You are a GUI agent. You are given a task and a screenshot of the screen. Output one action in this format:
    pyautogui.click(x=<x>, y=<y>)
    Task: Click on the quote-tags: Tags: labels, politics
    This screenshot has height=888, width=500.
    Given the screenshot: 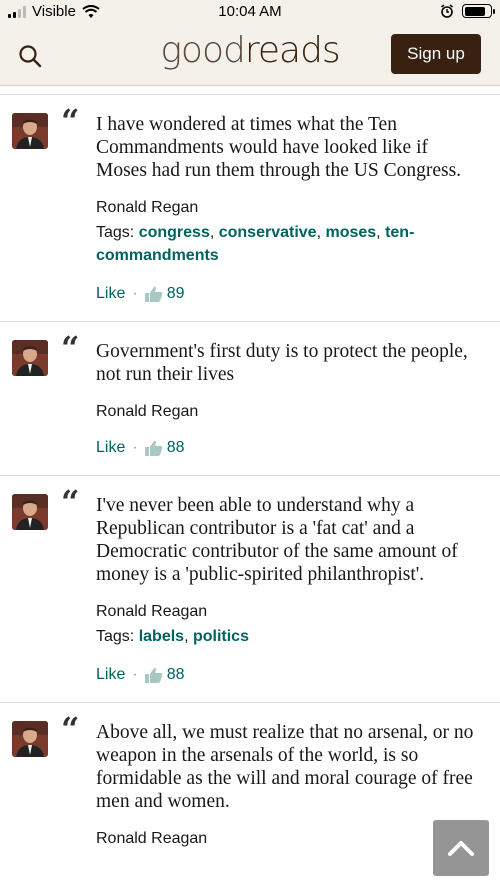 What is the action you would take?
    pyautogui.click(x=172, y=636)
    